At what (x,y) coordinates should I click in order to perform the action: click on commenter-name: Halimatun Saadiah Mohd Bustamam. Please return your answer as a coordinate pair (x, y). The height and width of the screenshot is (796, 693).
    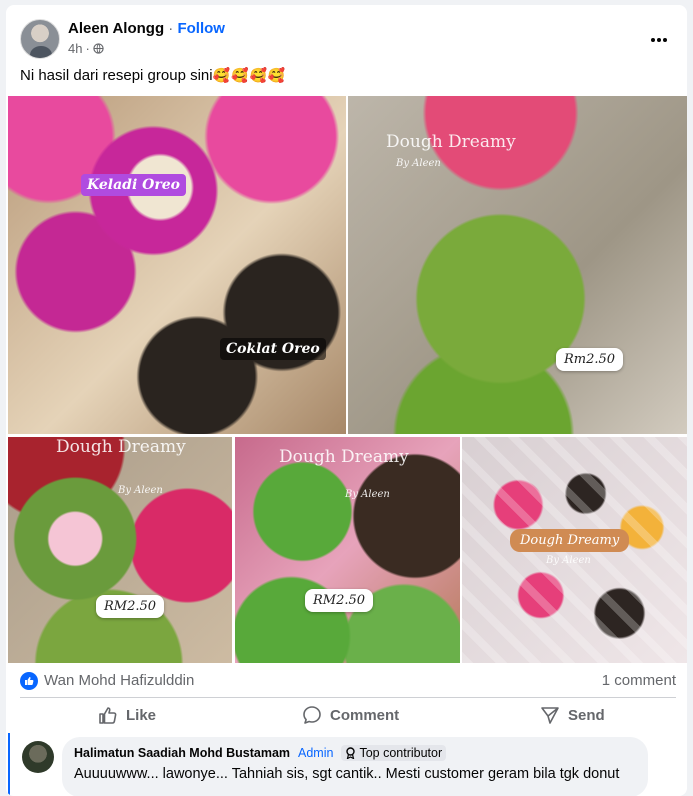
    Looking at the image, I should click on (182, 753).